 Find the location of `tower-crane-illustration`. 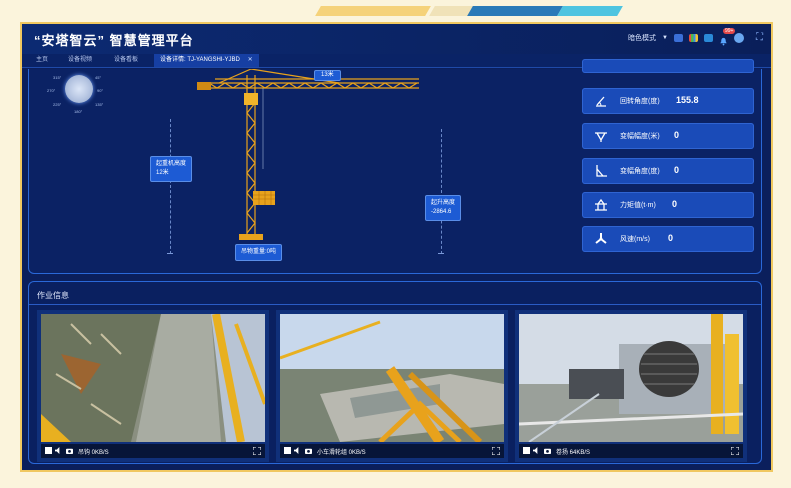

tower-crane-illustration is located at coordinates (308, 154).